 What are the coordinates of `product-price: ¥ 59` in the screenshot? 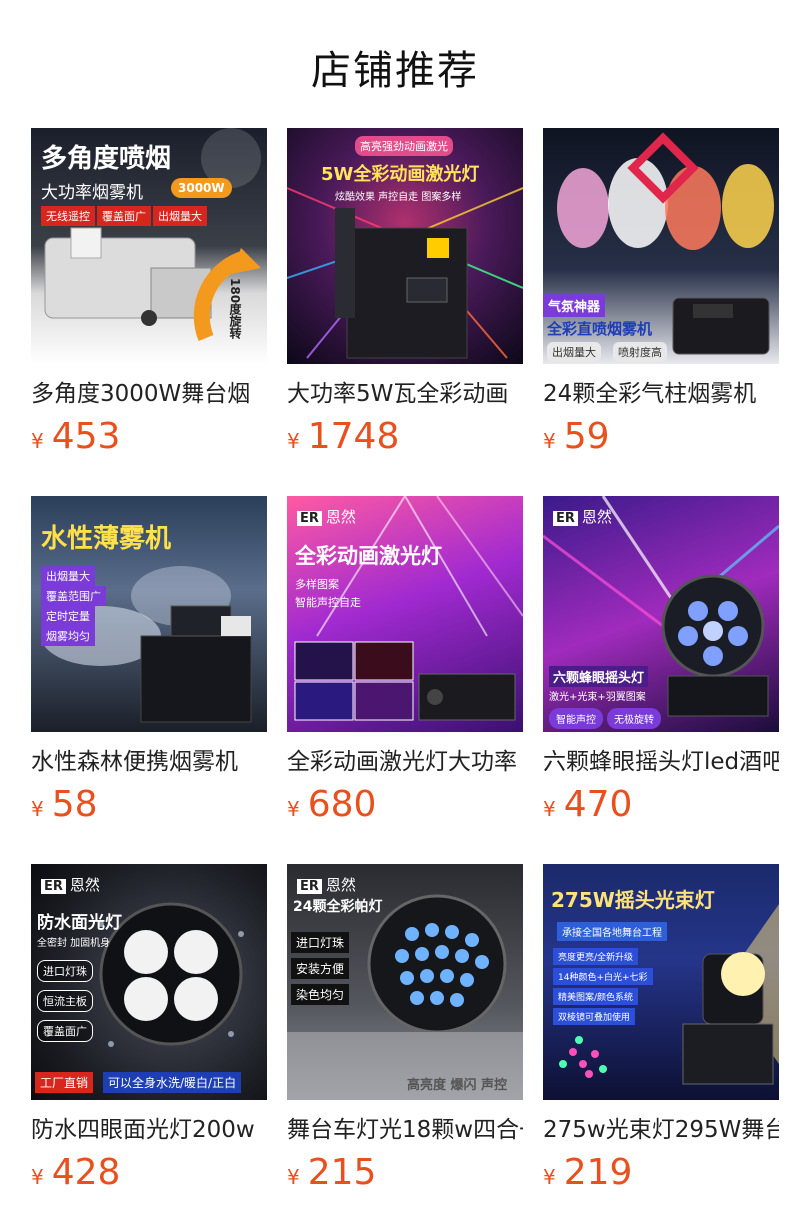 It's located at (661, 436).